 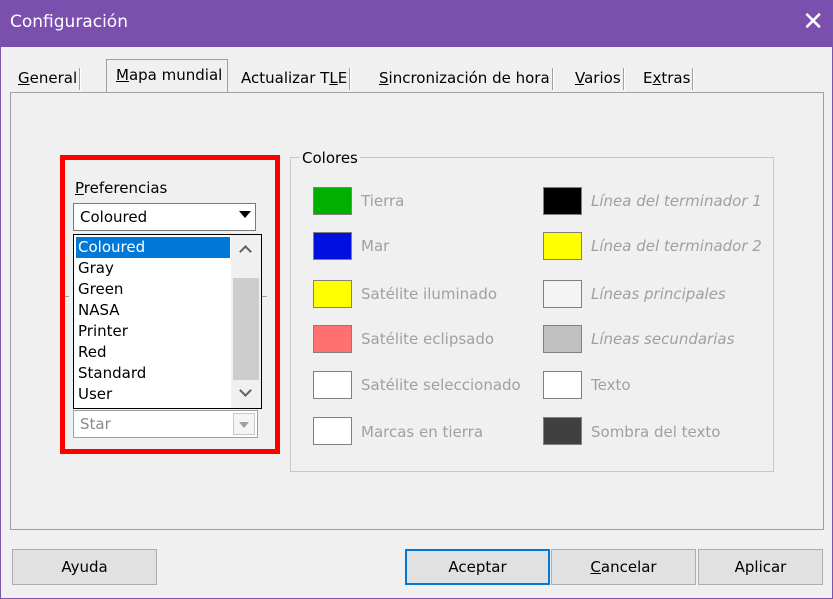 I want to click on color-label-linea-terminador-1: Línea del terminador 1, so click(x=676, y=201).